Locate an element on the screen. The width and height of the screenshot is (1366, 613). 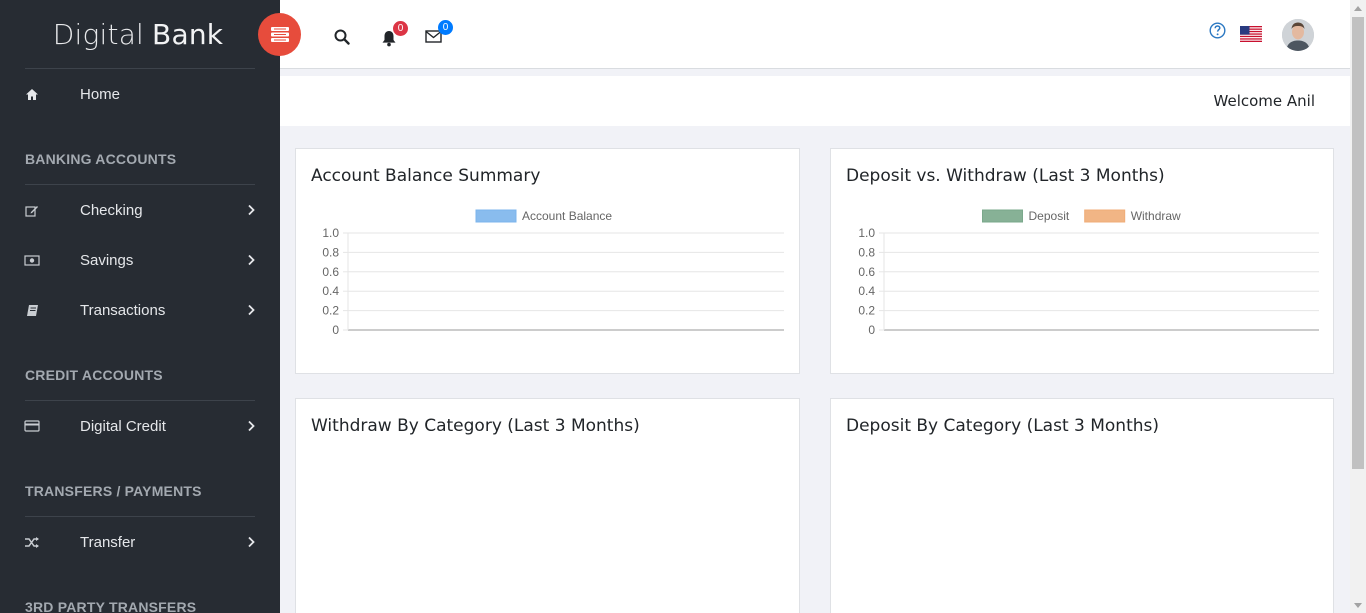
menu-icon is located at coordinates (279, 34).